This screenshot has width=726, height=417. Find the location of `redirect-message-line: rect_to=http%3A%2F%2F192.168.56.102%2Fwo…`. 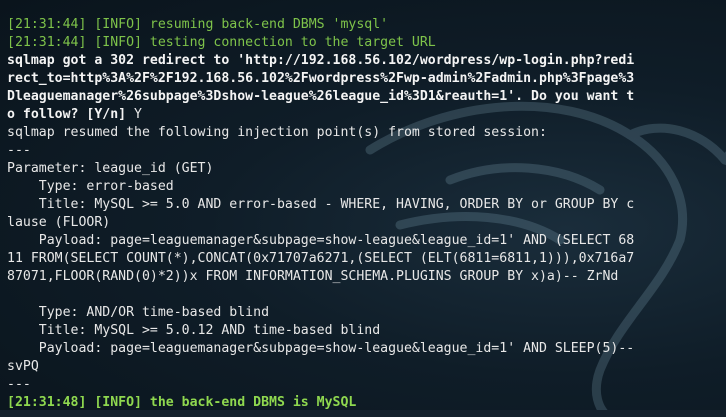

redirect-message-line: rect_to=http%3A%2F%2F192.168.56.102%2Fwo… is located at coordinates (321, 78).